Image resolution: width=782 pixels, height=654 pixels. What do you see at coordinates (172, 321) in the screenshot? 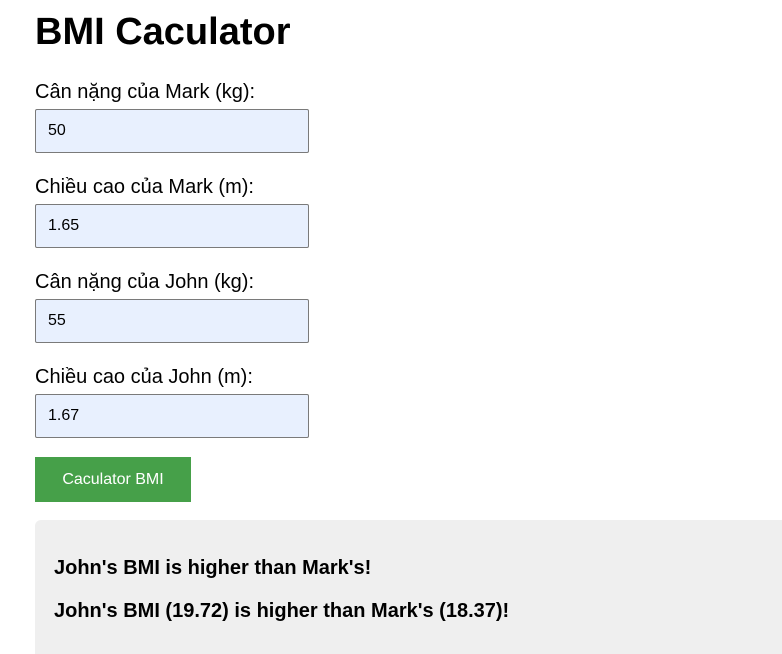
I see `john-weight-input` at bounding box center [172, 321].